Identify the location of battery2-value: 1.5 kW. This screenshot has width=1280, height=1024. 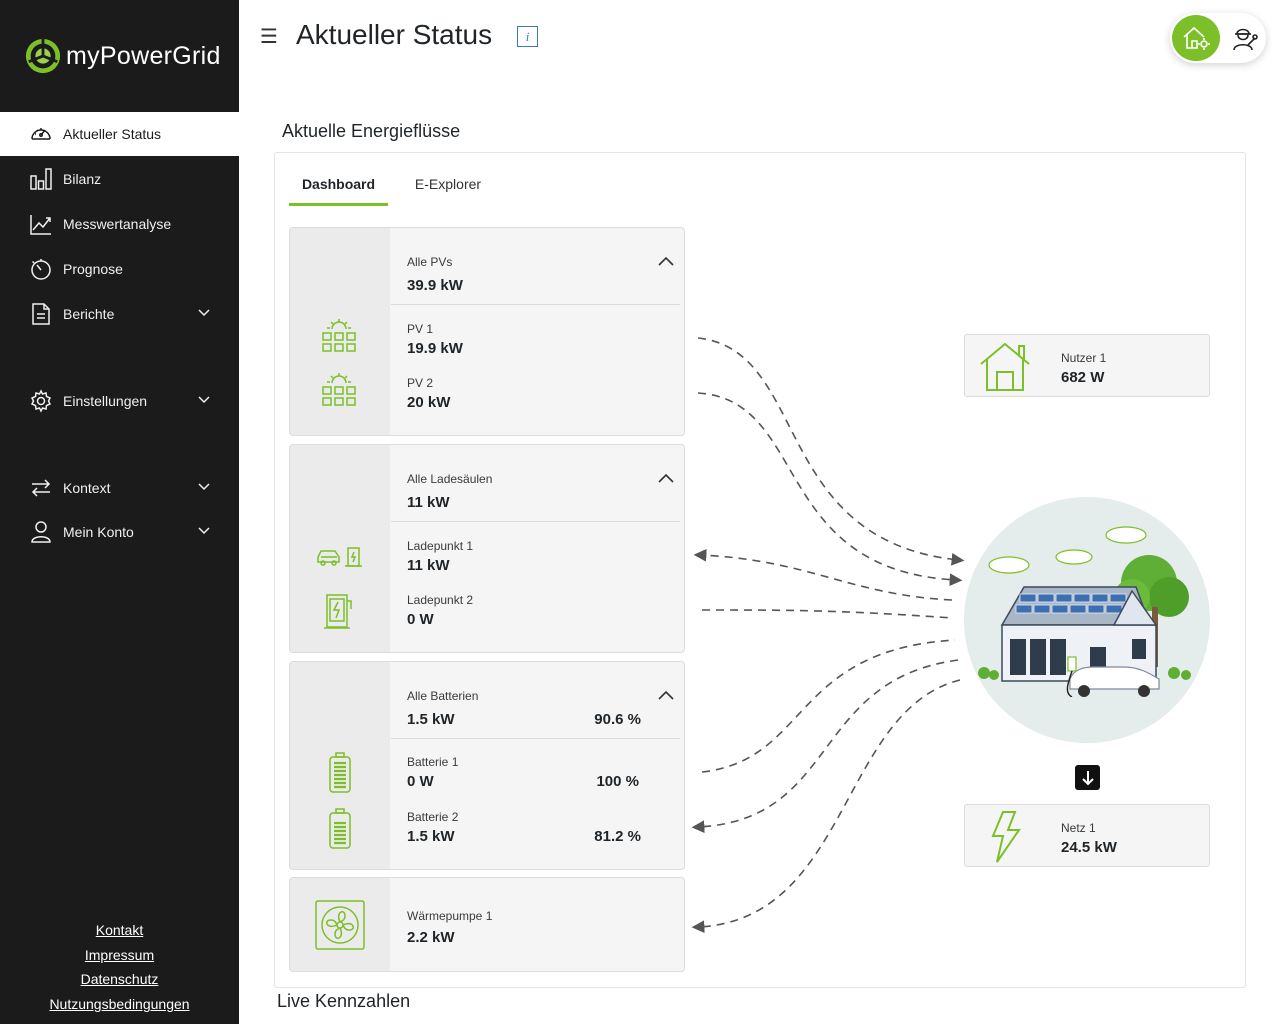
(431, 836).